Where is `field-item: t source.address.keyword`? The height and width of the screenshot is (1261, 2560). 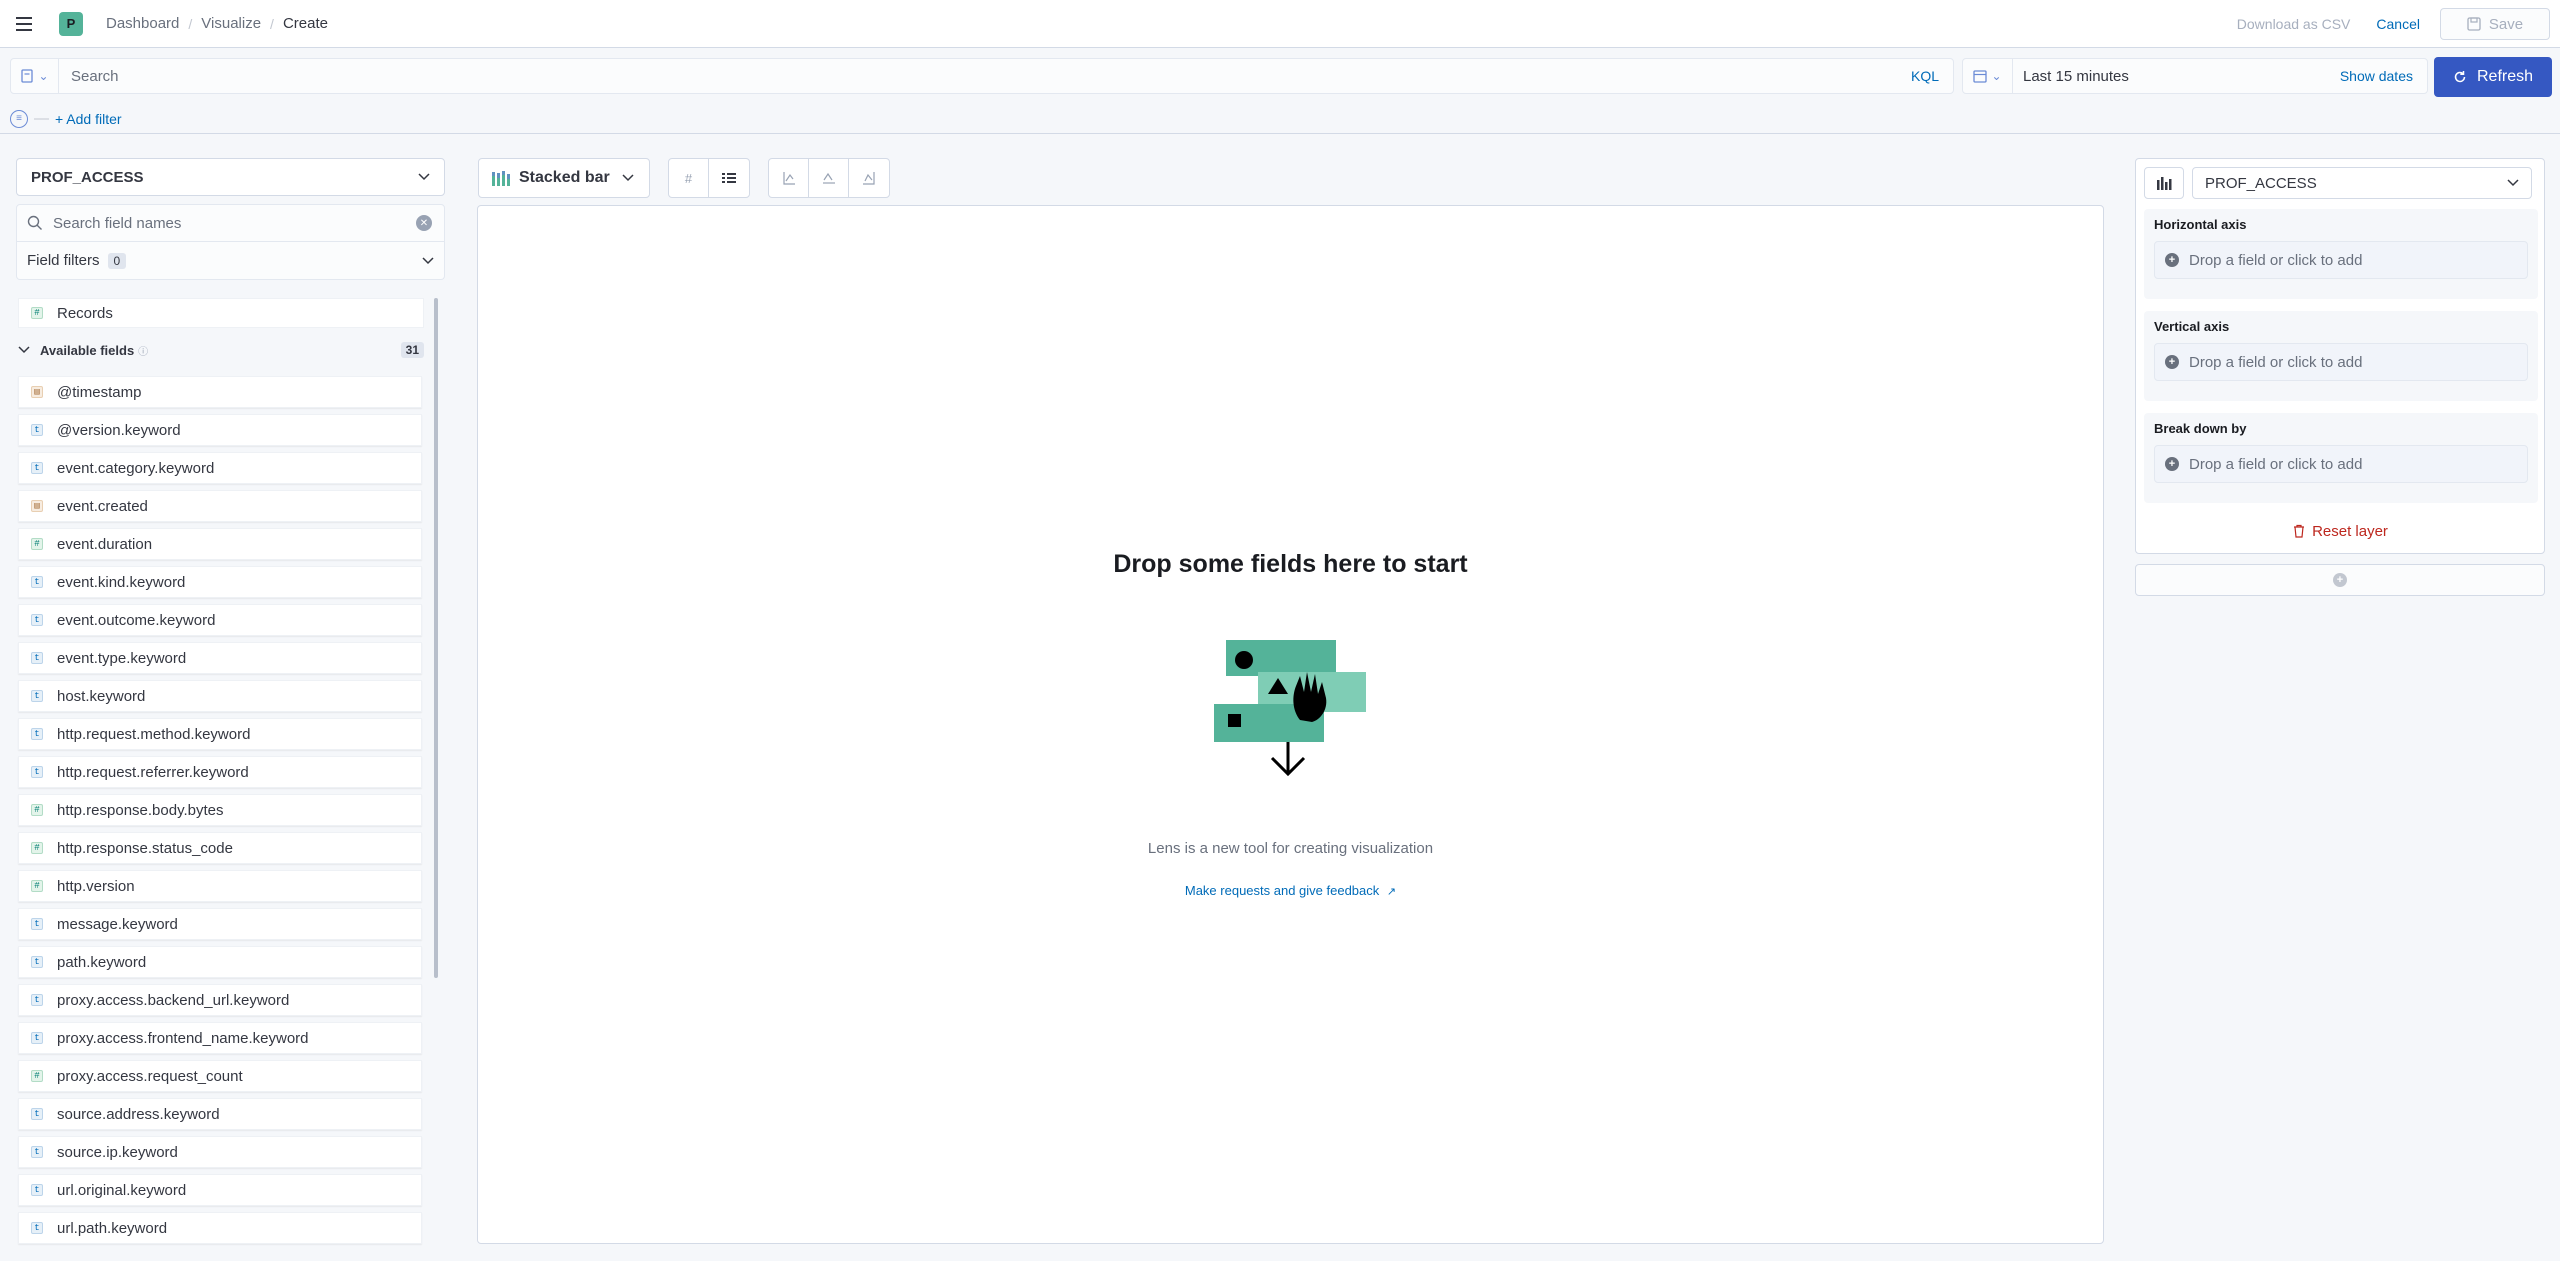
field-item: t source.address.keyword is located at coordinates (220, 1114).